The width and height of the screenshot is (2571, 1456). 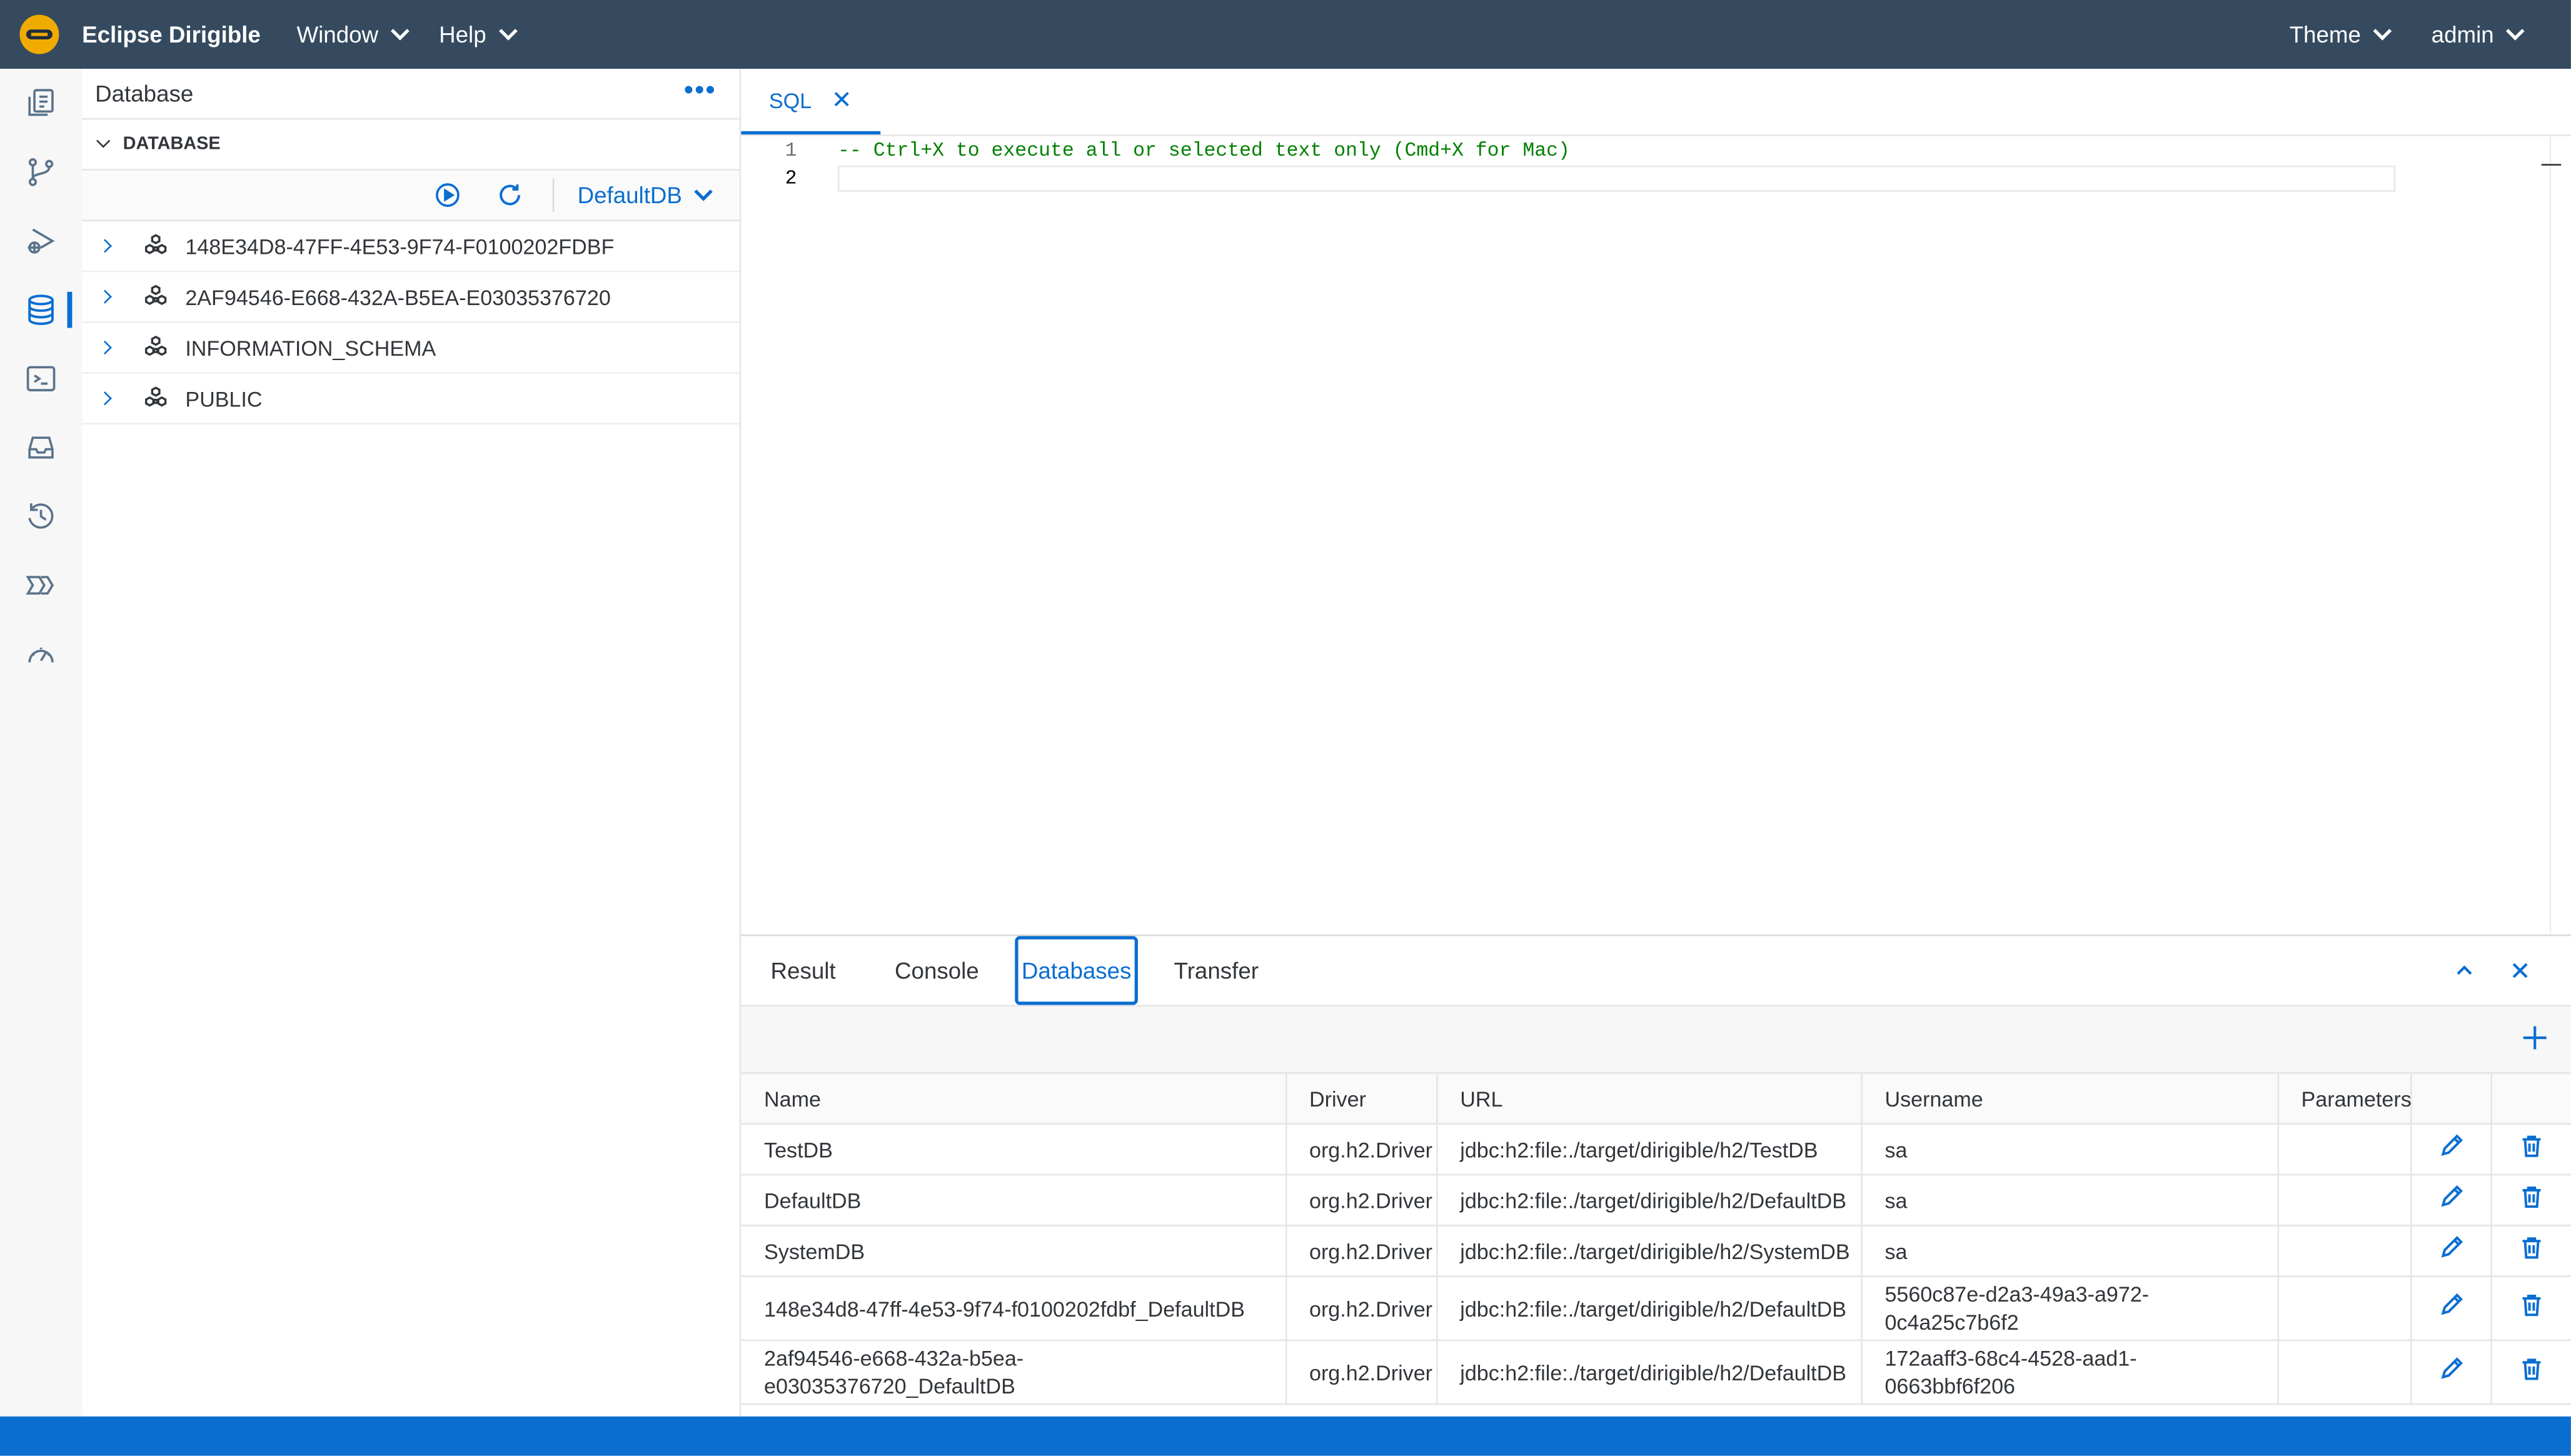 I want to click on tab-transfer: Transfer, so click(x=1216, y=970).